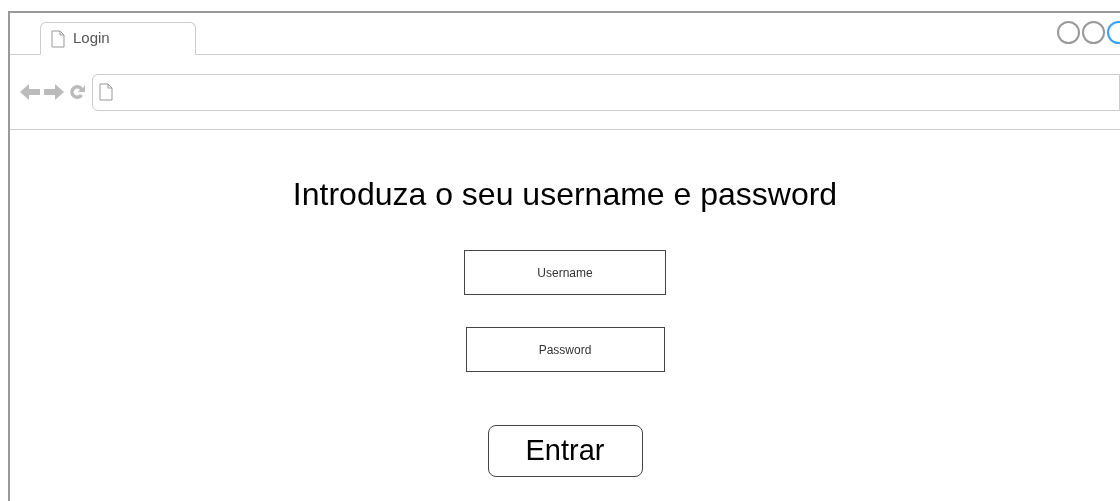 This screenshot has width=1120, height=501. I want to click on back-arrow-icon, so click(30, 92).